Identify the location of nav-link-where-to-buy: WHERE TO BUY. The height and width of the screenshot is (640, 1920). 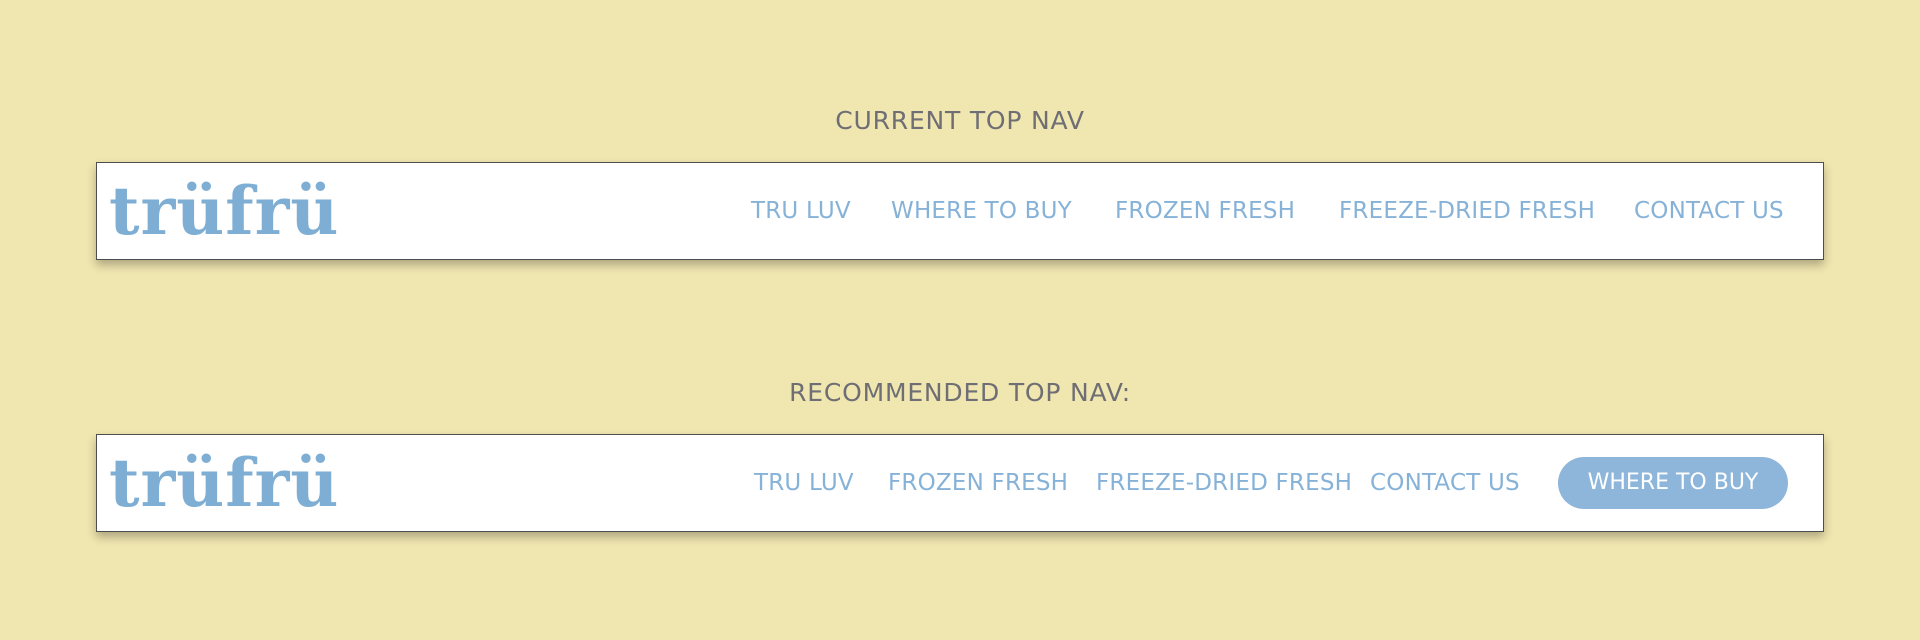
(981, 211).